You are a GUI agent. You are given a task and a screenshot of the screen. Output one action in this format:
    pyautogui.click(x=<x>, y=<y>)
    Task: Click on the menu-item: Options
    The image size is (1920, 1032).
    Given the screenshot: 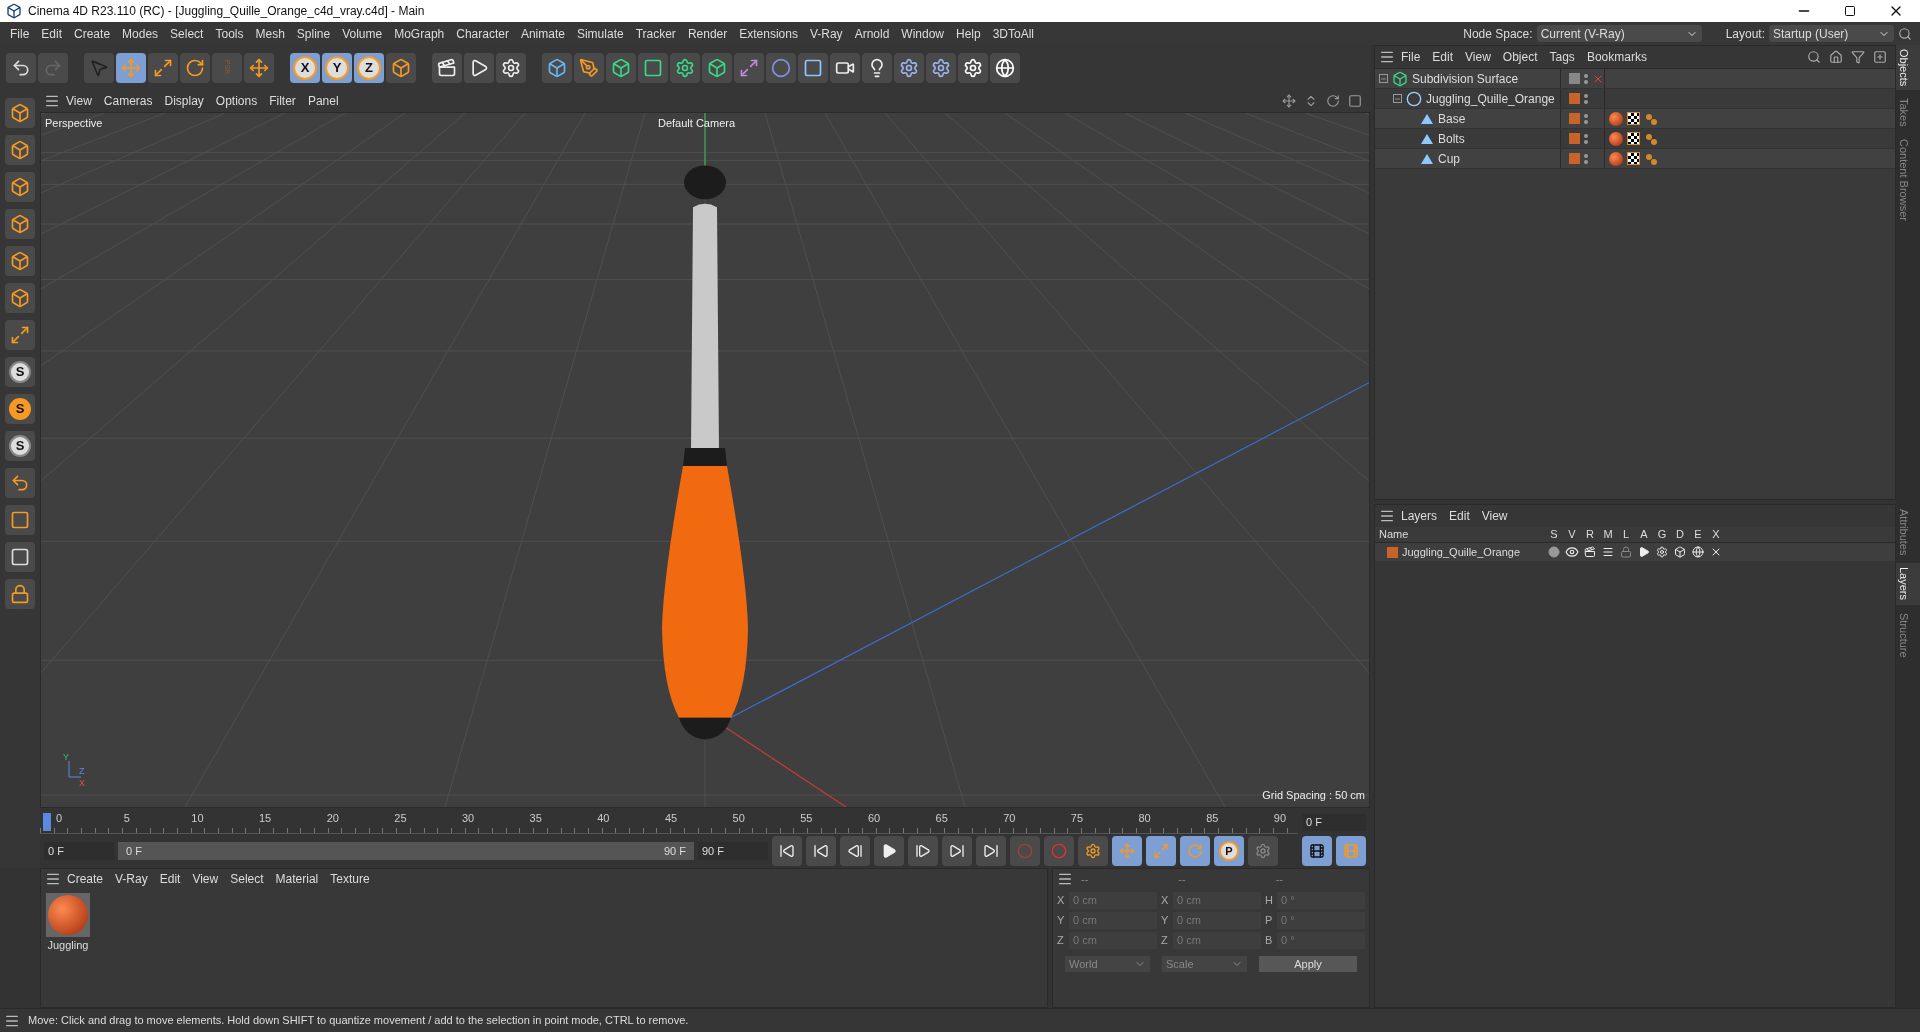 What is the action you would take?
    pyautogui.click(x=236, y=101)
    